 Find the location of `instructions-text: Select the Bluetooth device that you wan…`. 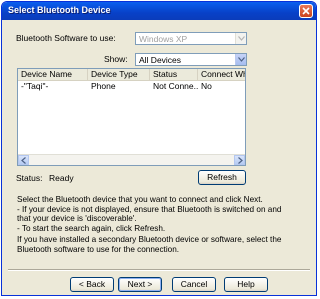

instructions-text: Select the Bluetooth device that you wan… is located at coordinates (159, 214).